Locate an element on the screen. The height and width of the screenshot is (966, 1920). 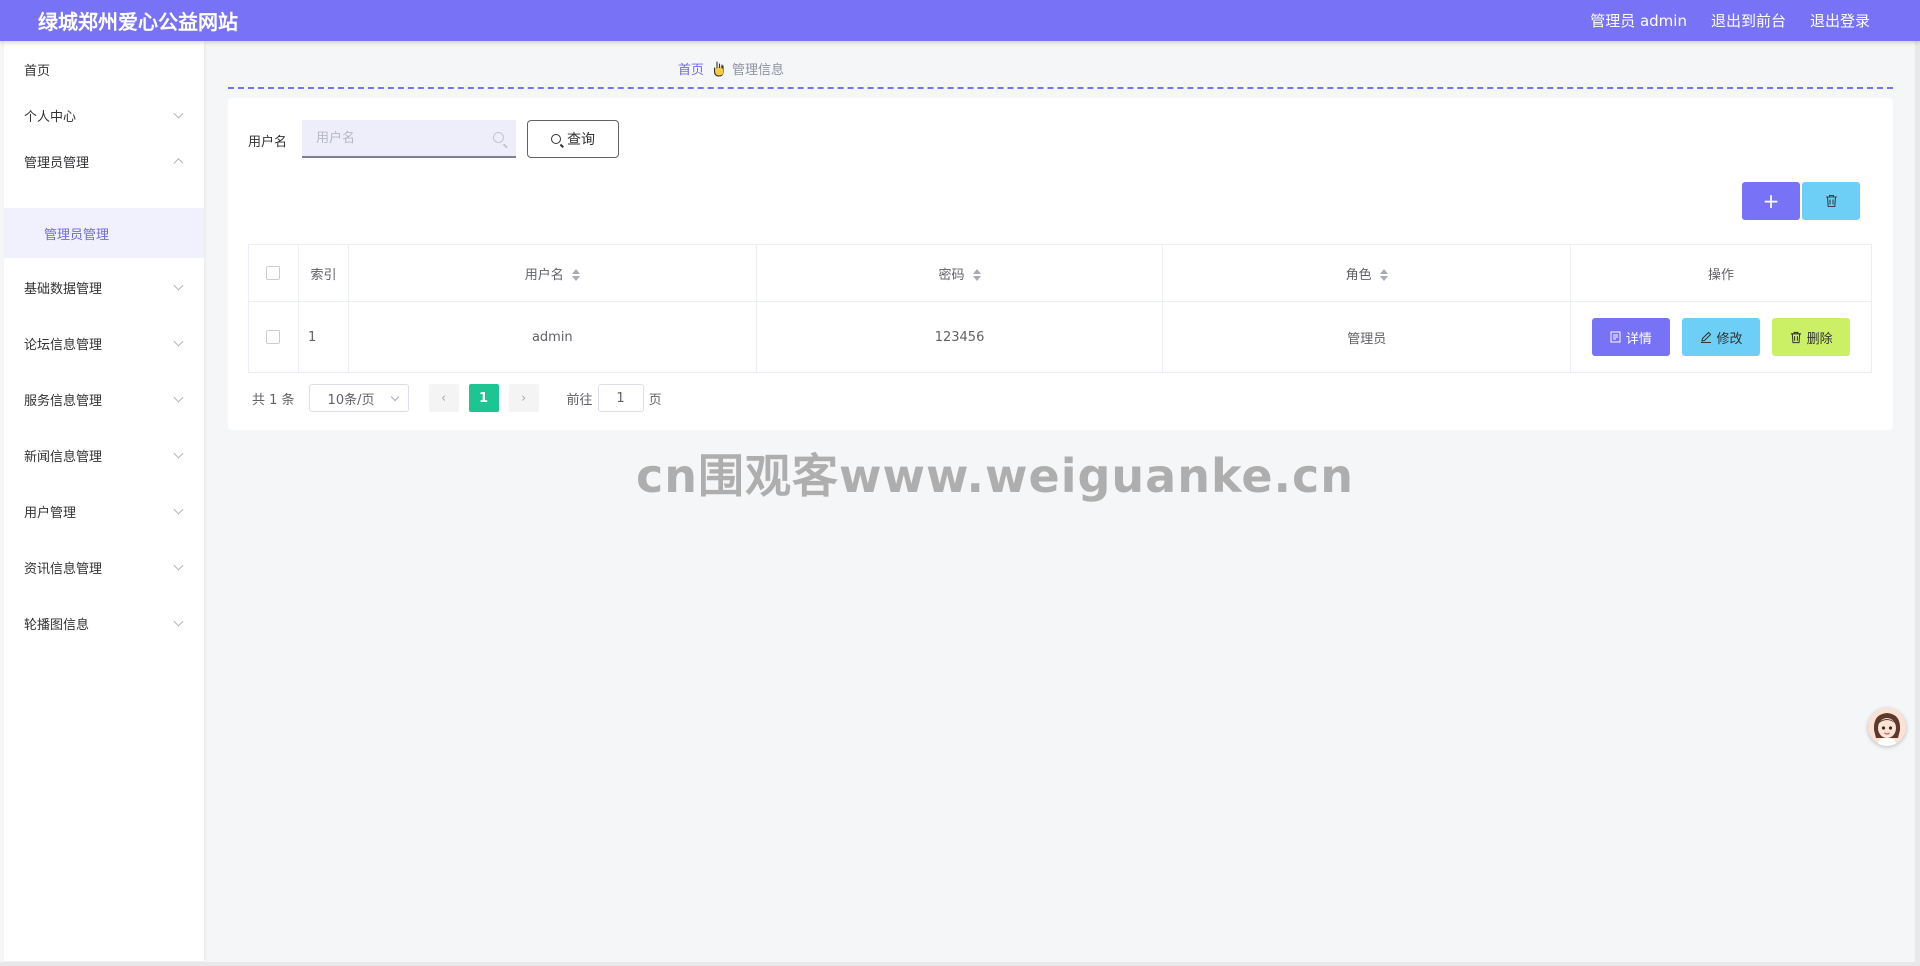
query-button-label: 查询 is located at coordinates (581, 140).